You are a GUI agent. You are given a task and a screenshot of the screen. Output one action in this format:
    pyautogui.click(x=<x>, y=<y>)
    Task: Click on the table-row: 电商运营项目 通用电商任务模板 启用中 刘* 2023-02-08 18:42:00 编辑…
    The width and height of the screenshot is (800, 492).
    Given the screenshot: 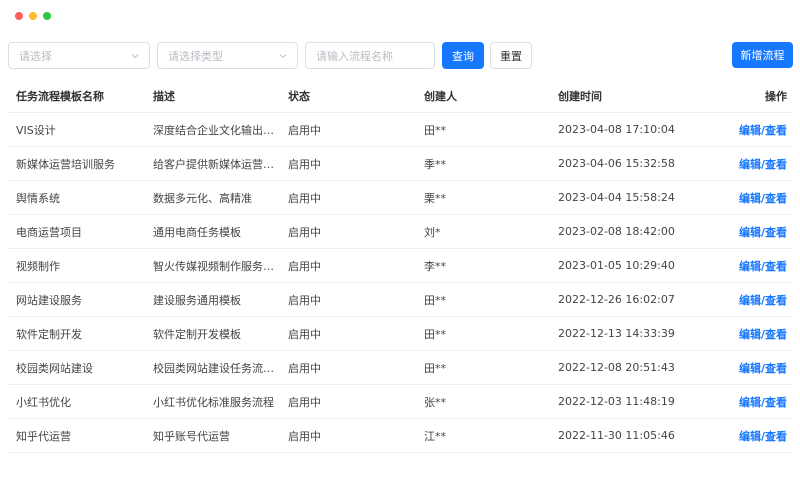 What is the action you would take?
    pyautogui.click(x=400, y=232)
    